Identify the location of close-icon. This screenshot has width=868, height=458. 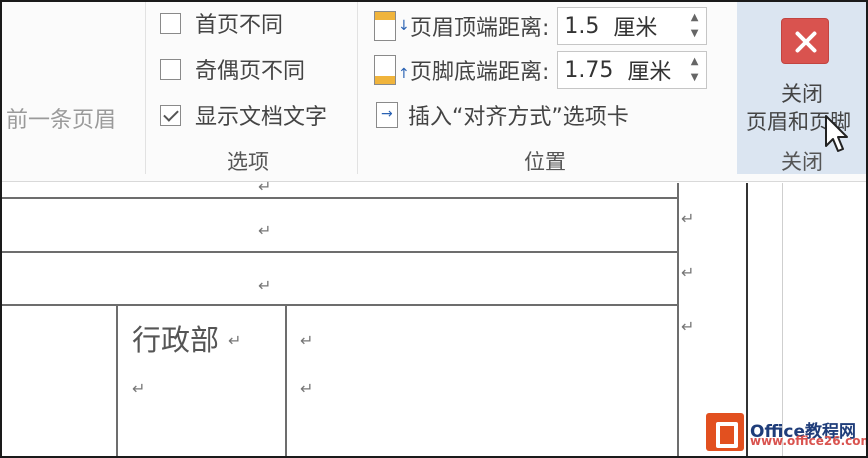
(805, 41).